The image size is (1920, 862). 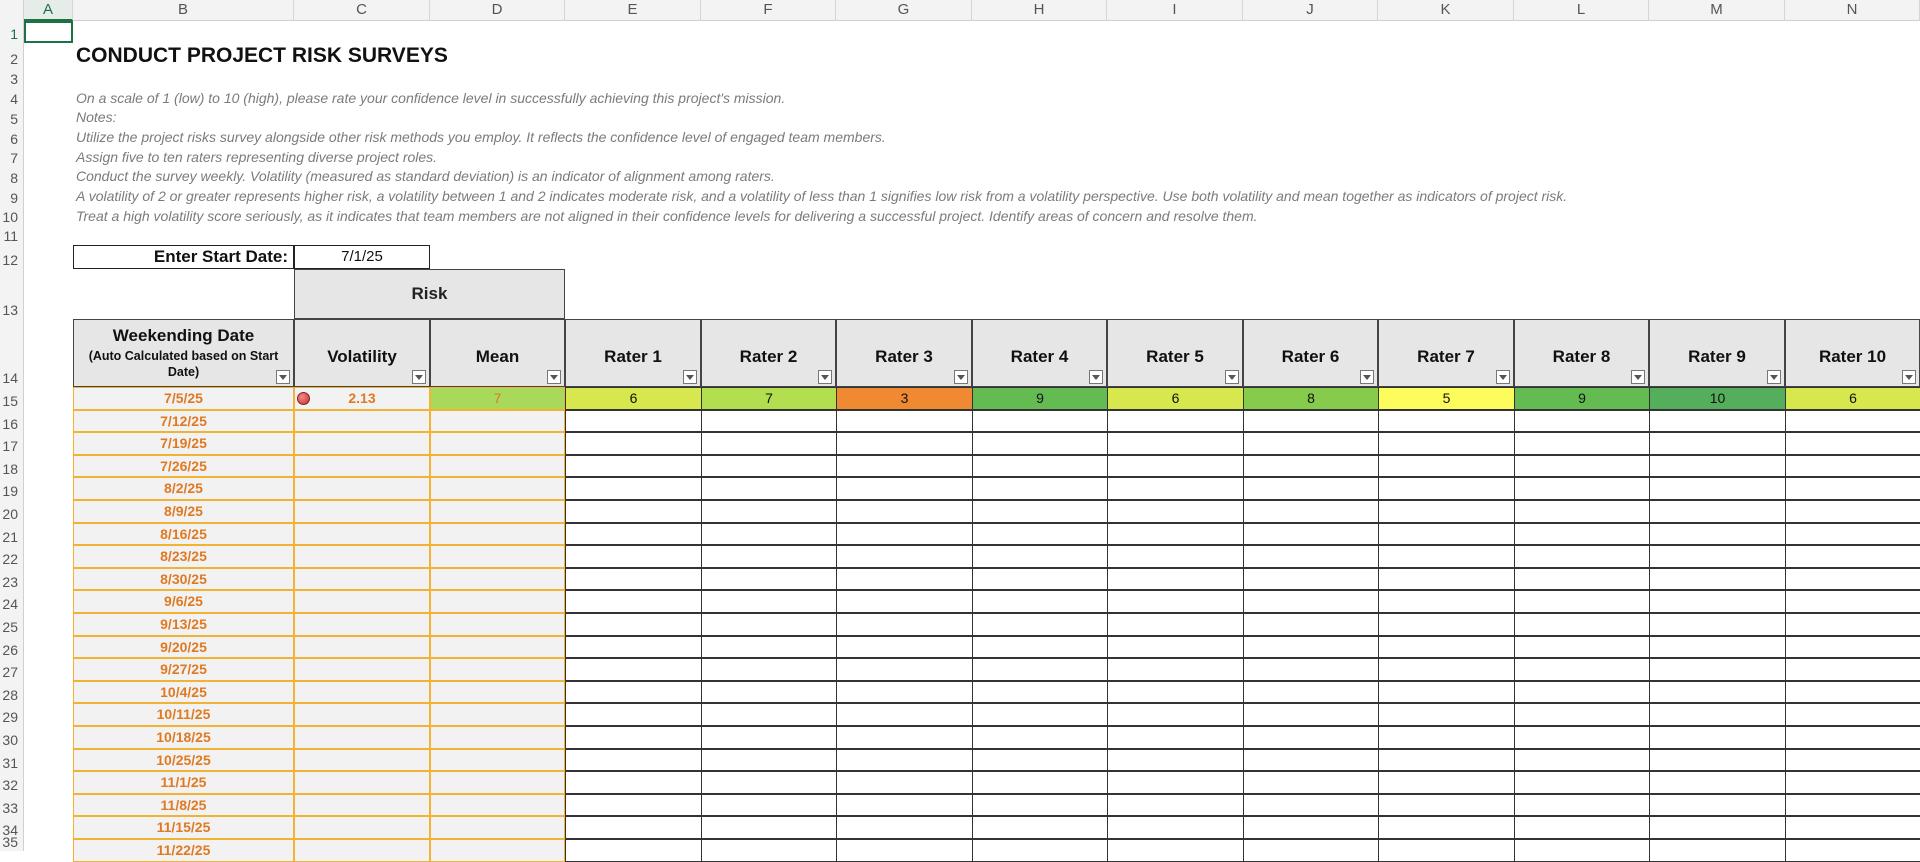 I want to click on weekending-date-cell: 9/13/25, so click(x=183, y=624).